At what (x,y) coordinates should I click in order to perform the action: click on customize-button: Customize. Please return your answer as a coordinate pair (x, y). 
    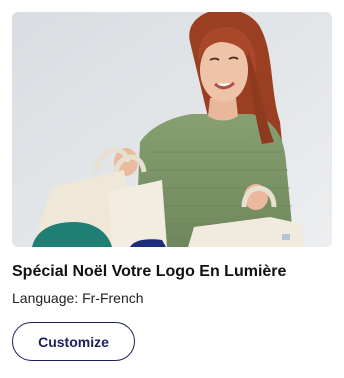
    Looking at the image, I should click on (73, 341).